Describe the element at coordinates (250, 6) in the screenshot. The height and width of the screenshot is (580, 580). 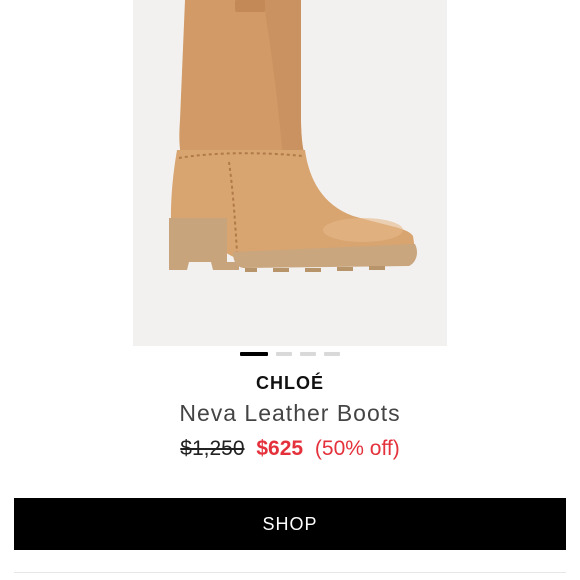
I see `boot-strap-tab` at that location.